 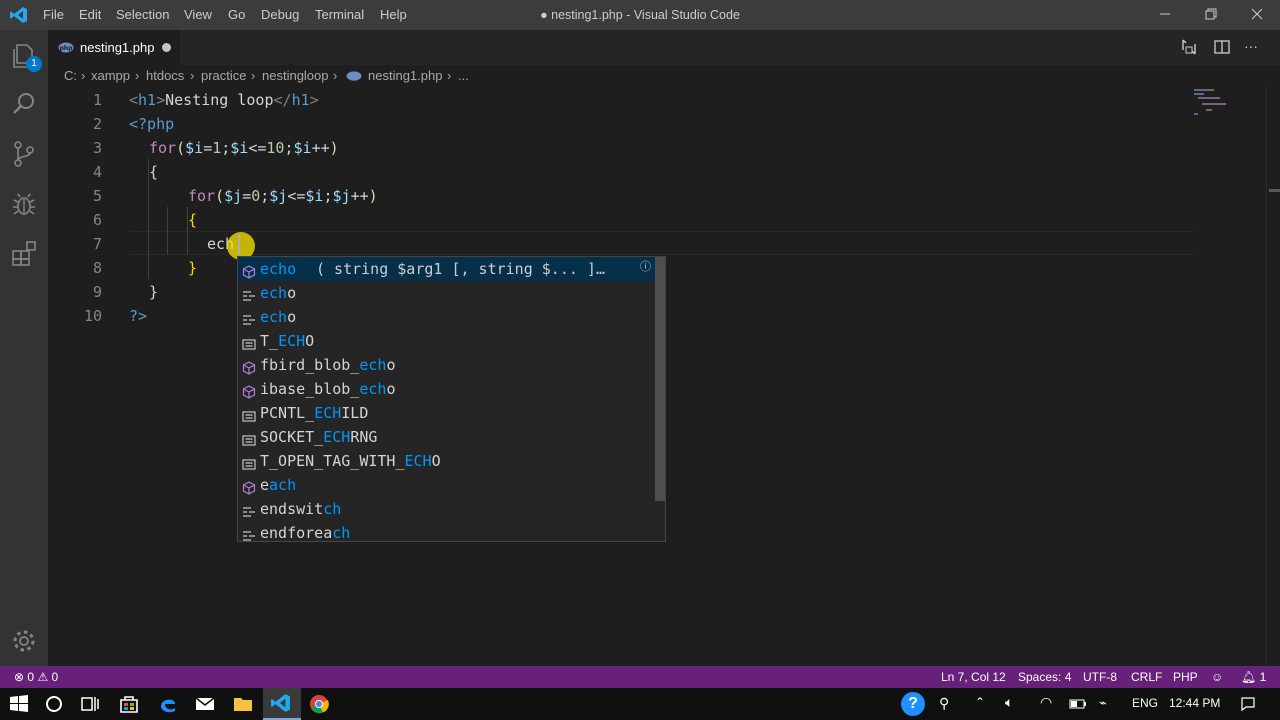 I want to click on code-line-8: }, so click(x=193, y=268).